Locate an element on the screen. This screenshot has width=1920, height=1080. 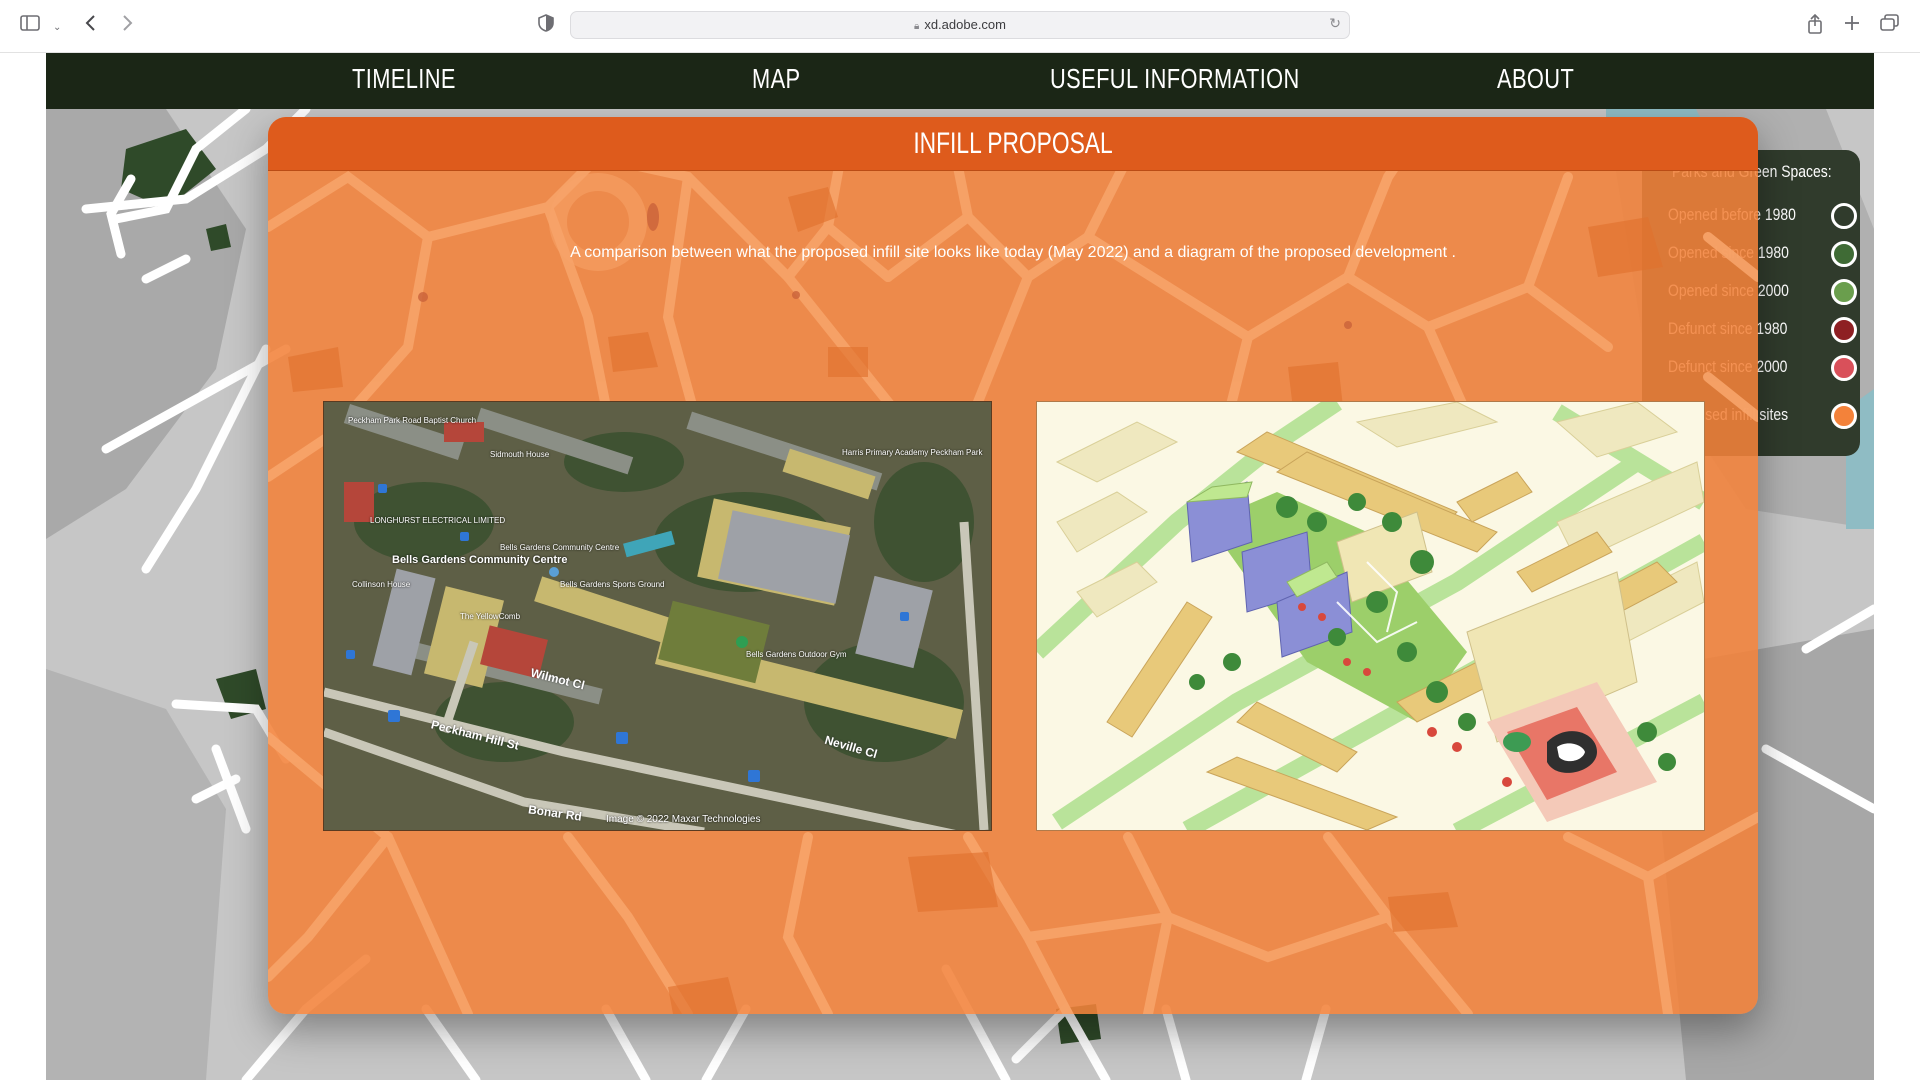
modal-title: INFILL PROPOSAL is located at coordinates (1013, 143).